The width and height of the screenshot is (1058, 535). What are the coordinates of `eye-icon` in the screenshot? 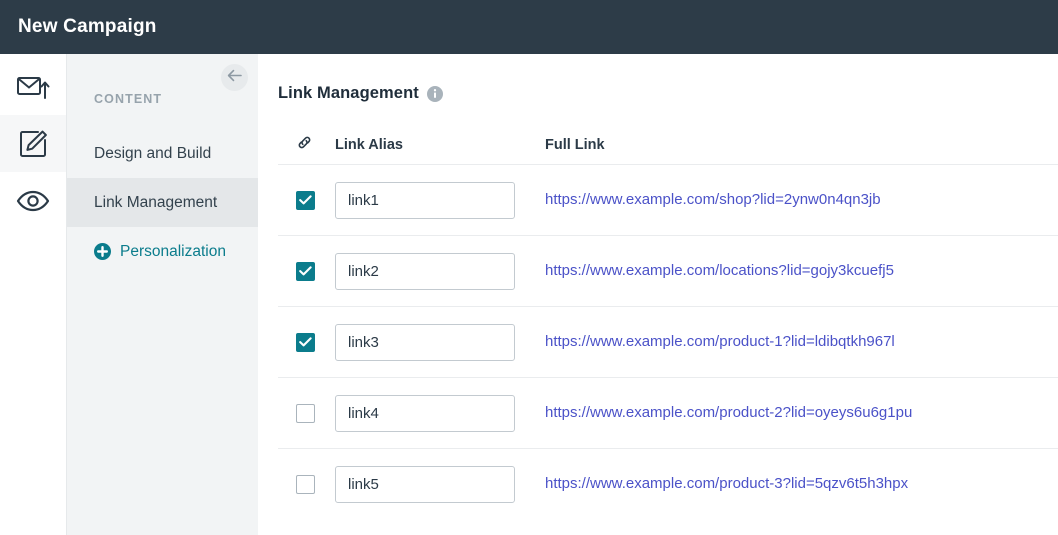 It's located at (33, 201).